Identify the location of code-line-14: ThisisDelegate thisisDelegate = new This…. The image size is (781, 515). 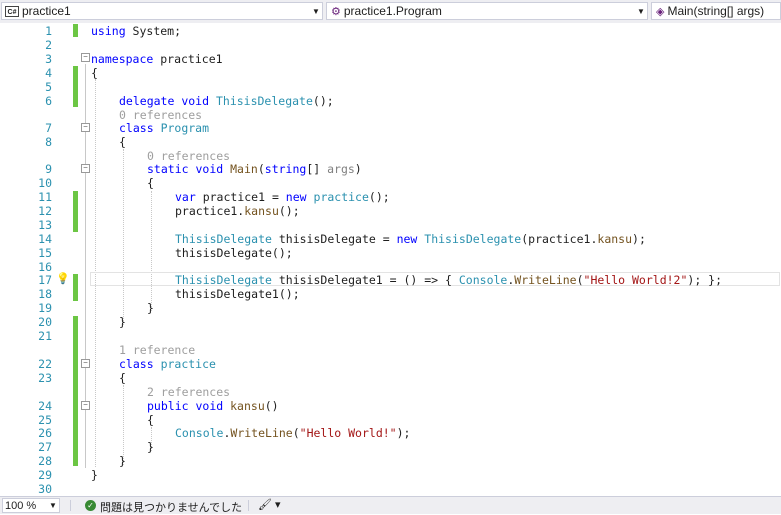
(410, 239).